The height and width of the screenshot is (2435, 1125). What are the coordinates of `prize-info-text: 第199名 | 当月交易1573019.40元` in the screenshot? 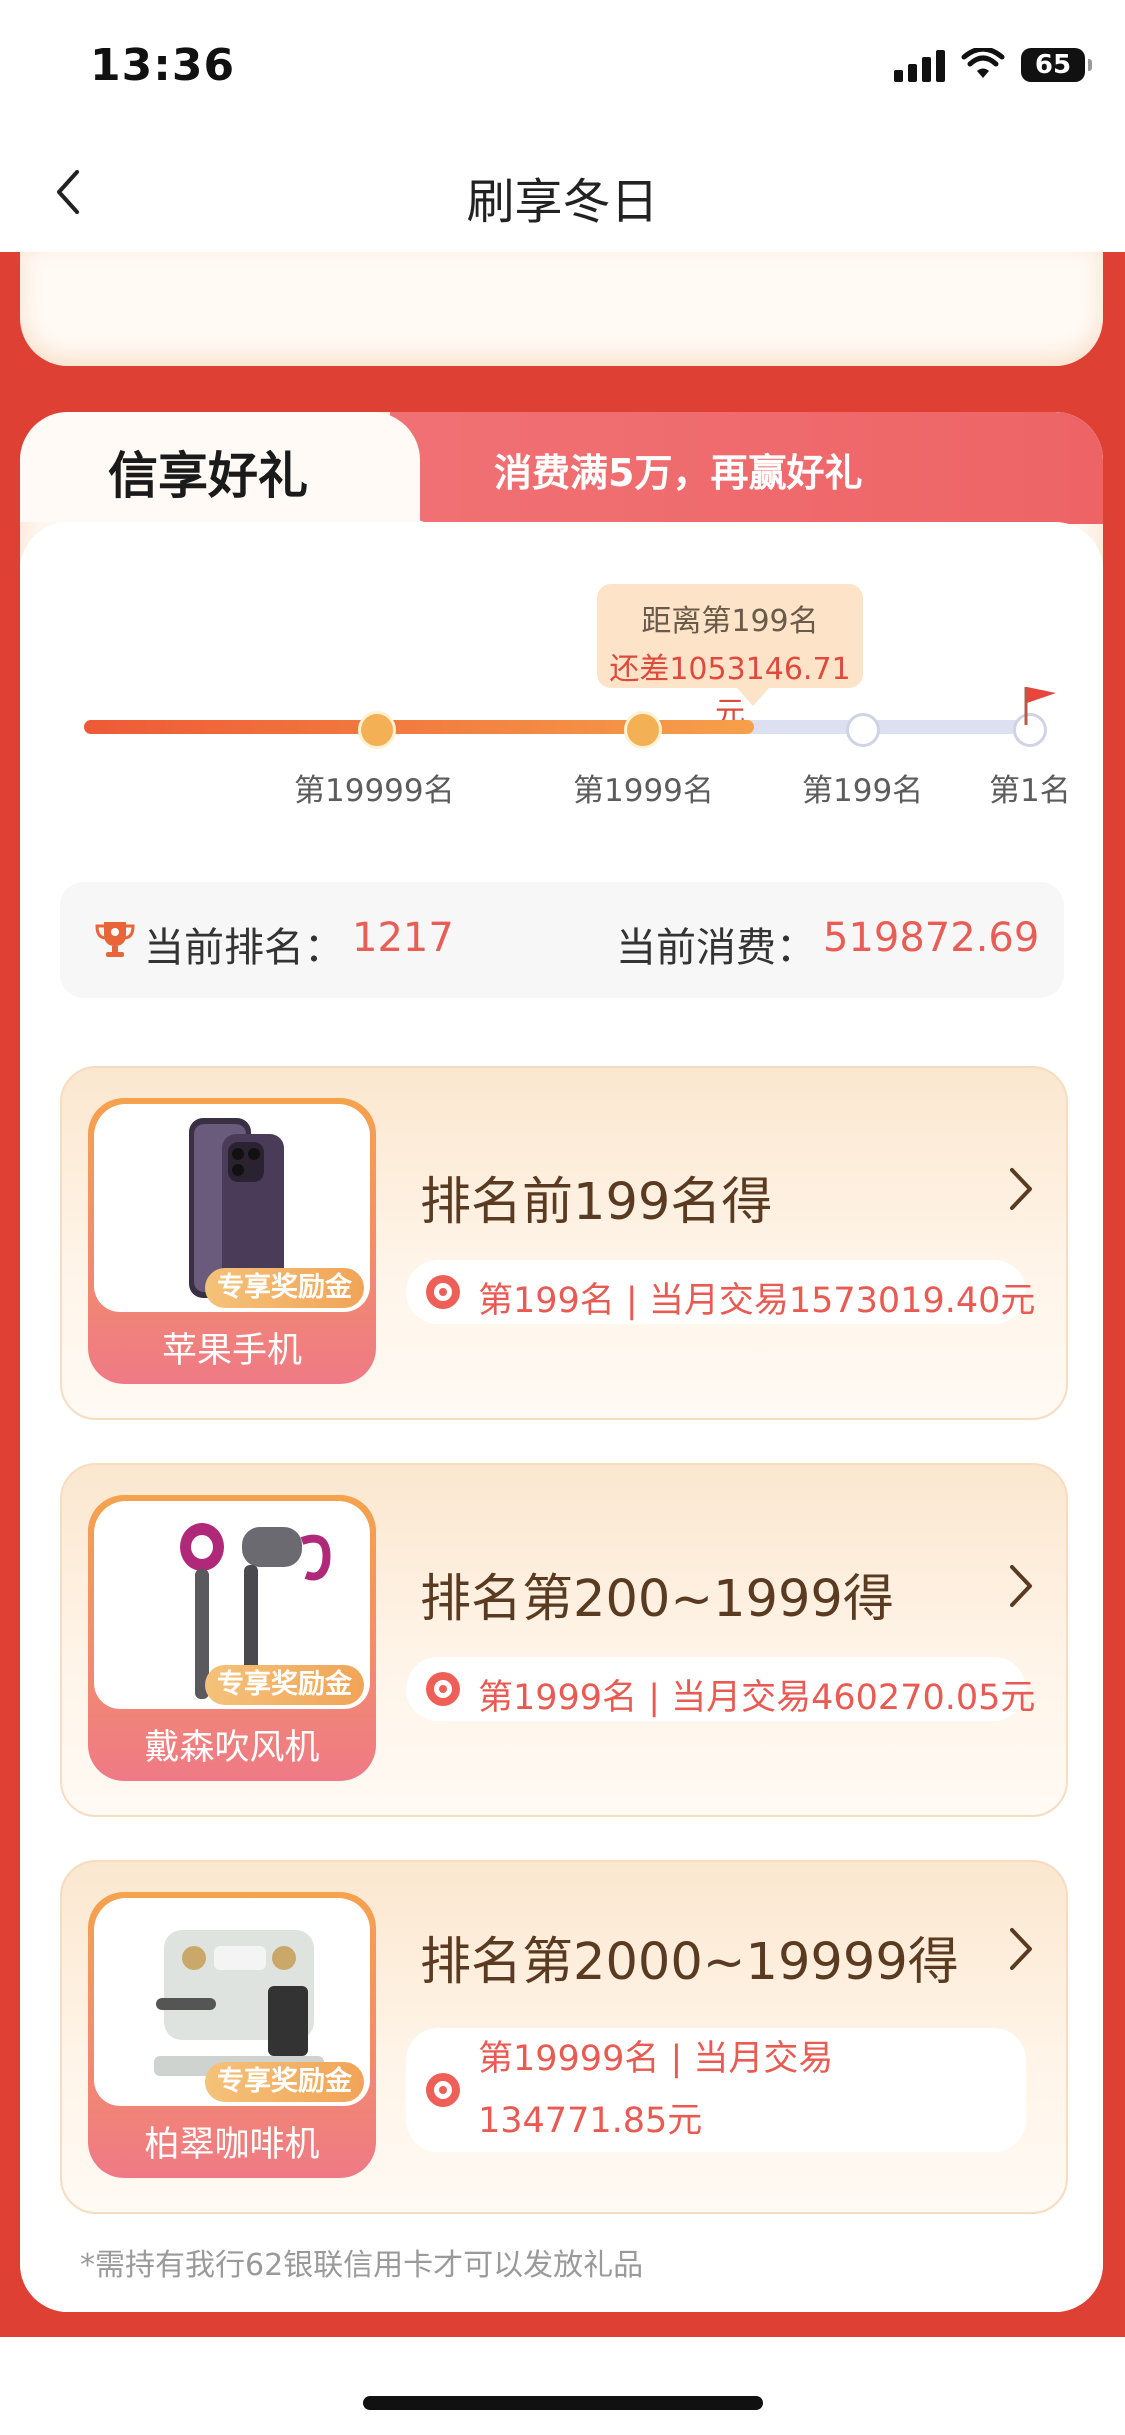 It's located at (757, 1301).